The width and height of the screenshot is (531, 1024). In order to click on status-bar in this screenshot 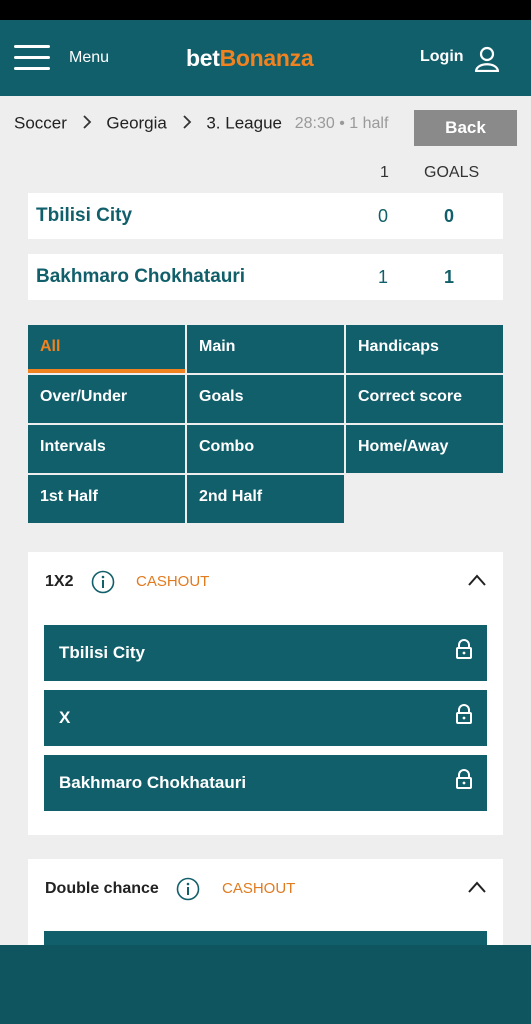, I will do `click(265, 10)`.